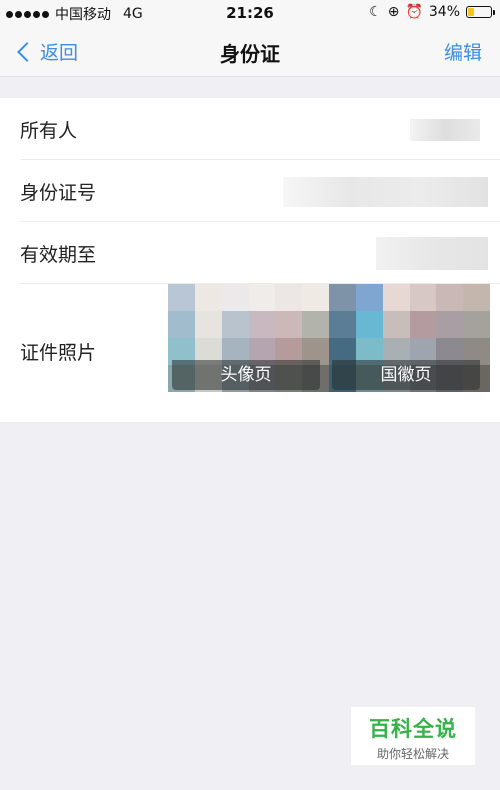  Describe the element at coordinates (413, 729) in the screenshot. I see `watermark-title: 百科全说` at that location.